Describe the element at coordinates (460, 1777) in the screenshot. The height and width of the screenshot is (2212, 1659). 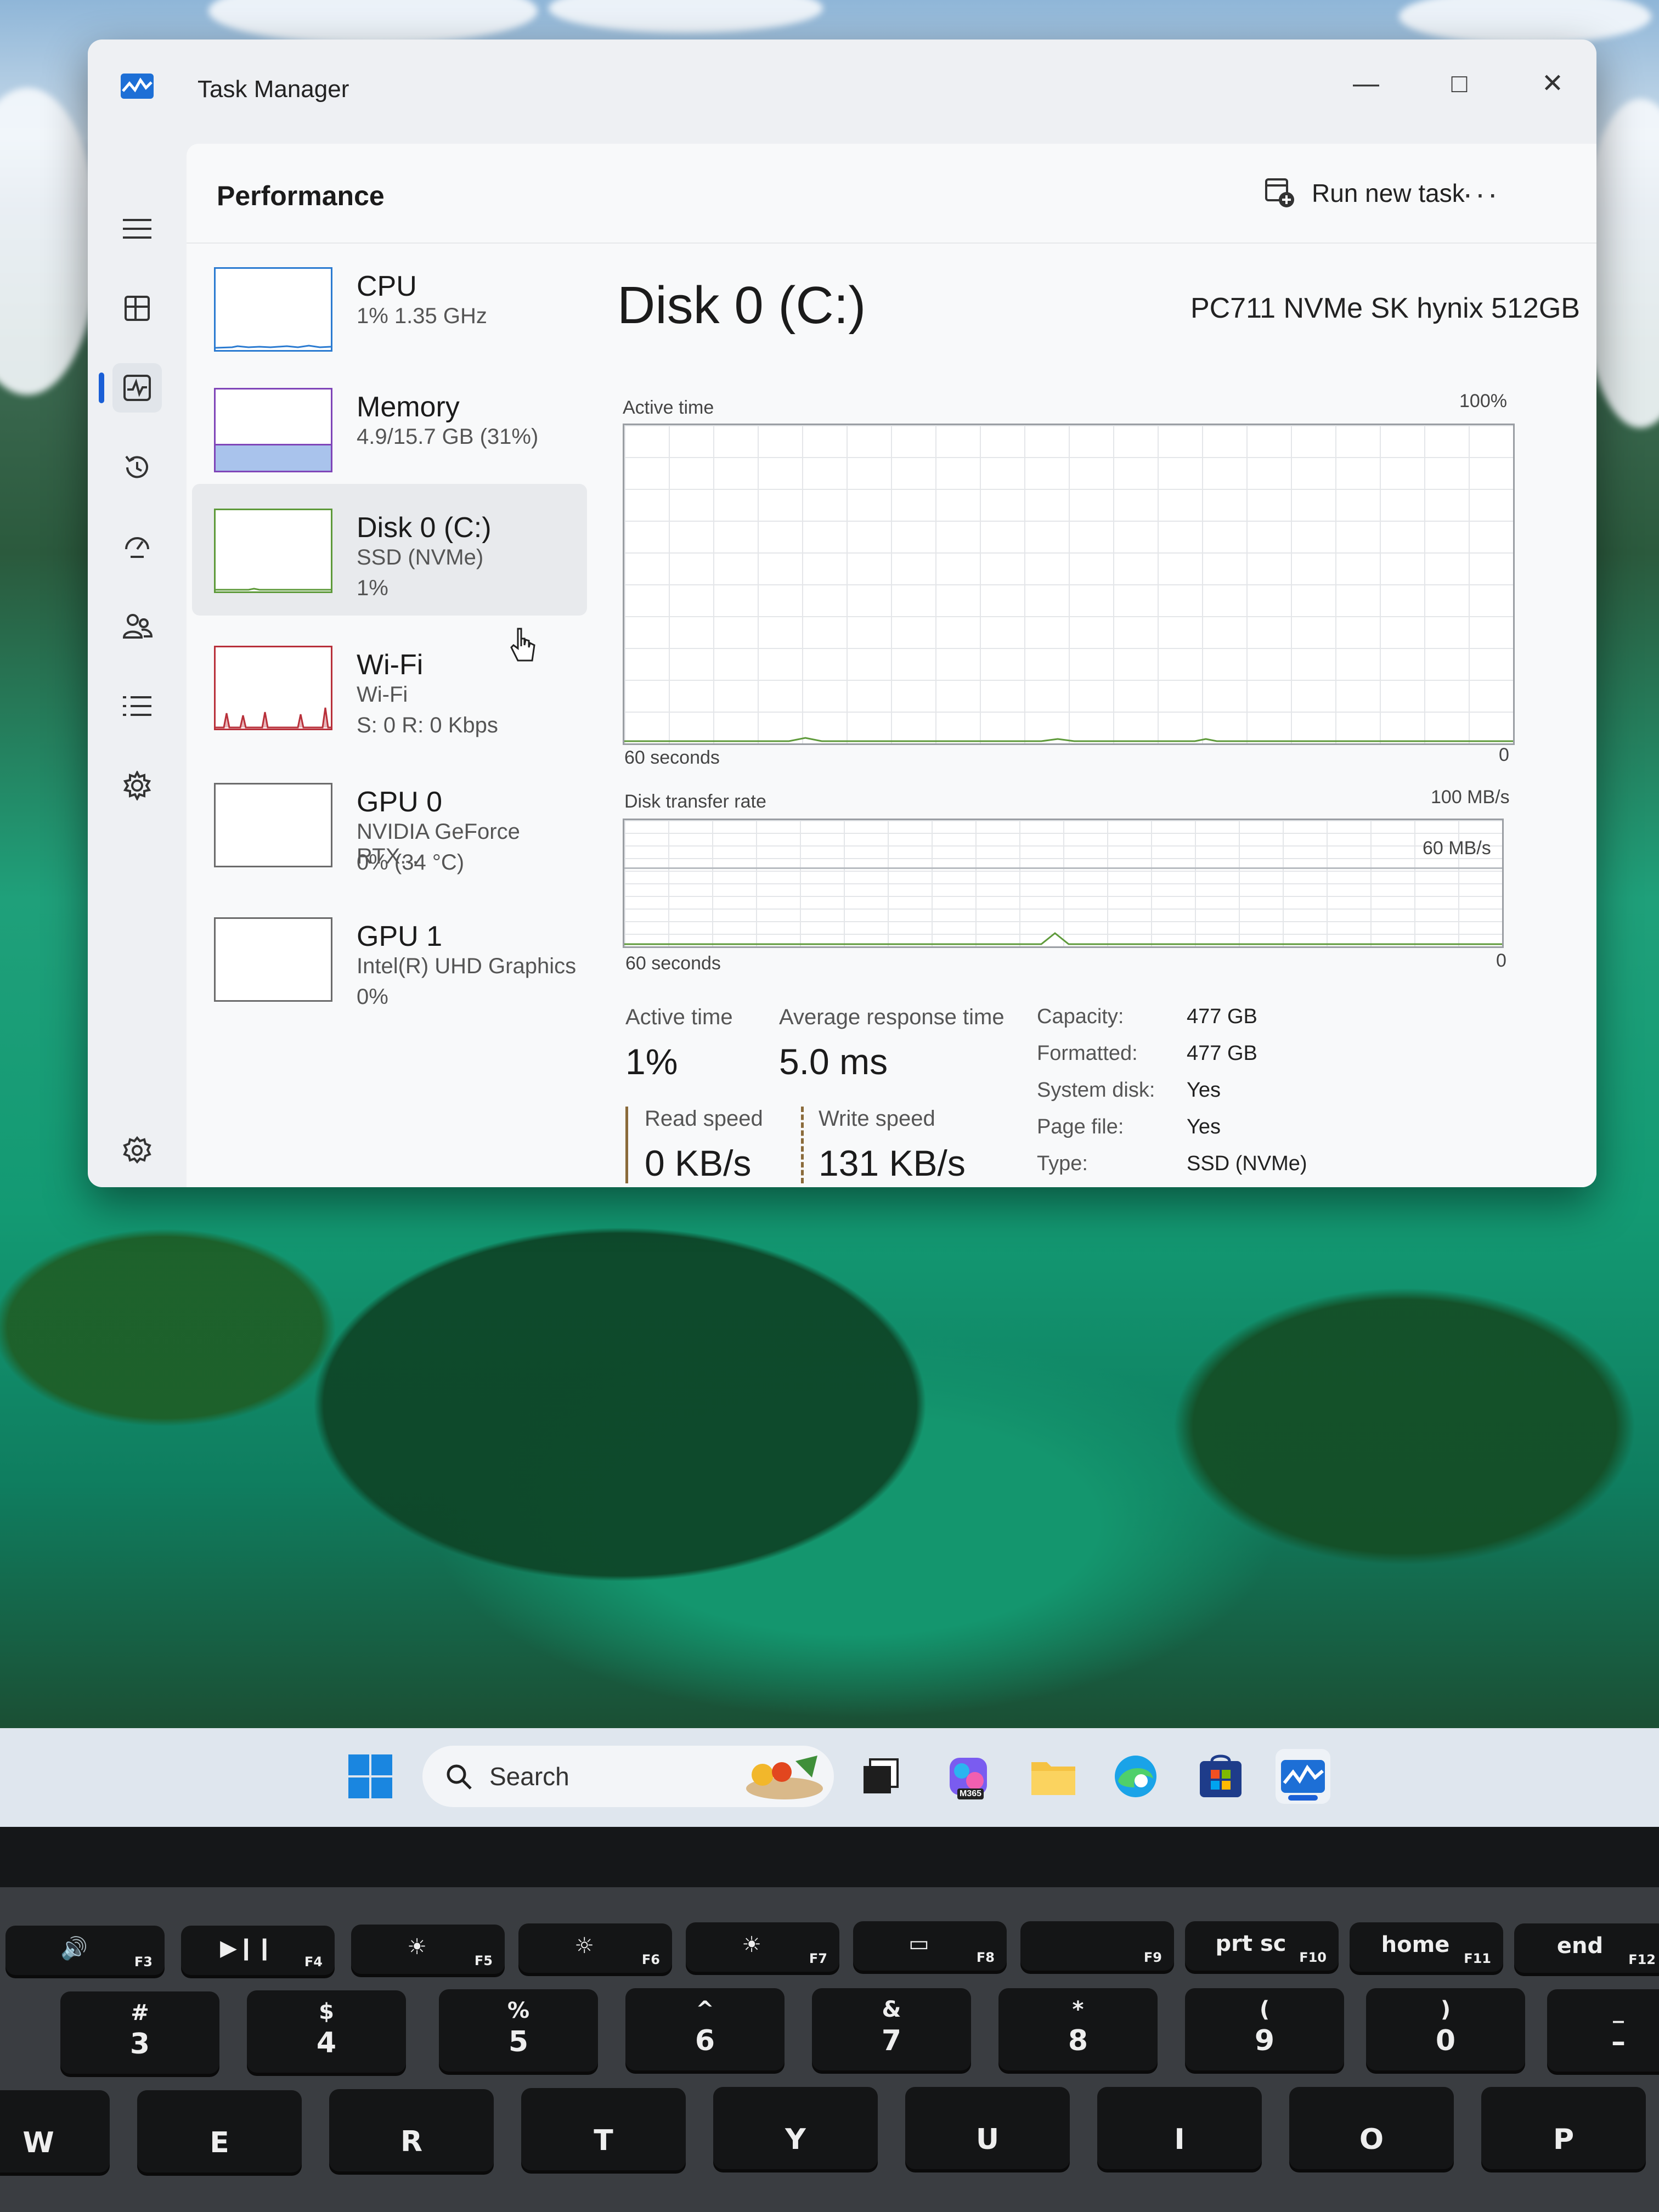
I see `search-icon` at that location.